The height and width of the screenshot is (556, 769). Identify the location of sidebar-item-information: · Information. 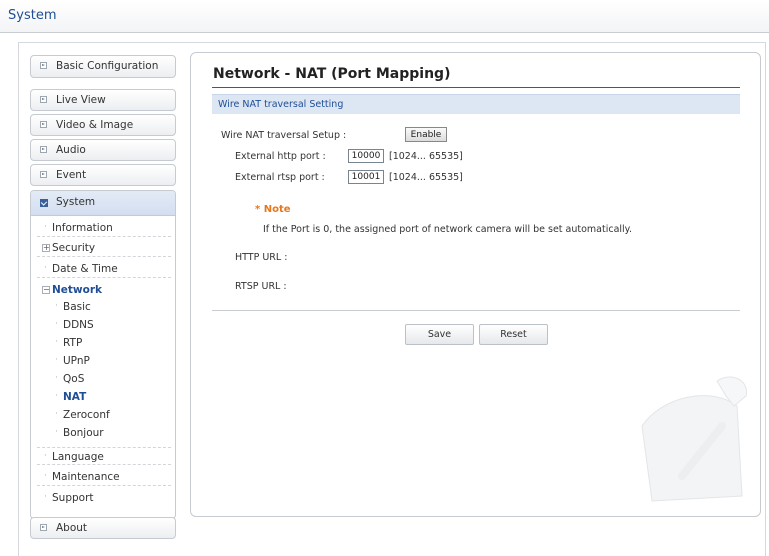
(104, 228).